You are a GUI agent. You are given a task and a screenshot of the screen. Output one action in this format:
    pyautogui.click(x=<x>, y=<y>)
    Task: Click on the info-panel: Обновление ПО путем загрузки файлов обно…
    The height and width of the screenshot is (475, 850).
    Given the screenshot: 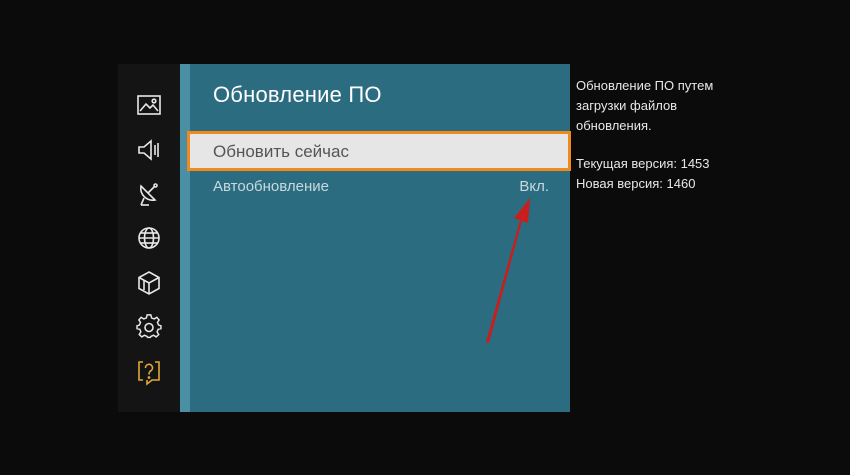 What is the action you would take?
    pyautogui.click(x=686, y=135)
    